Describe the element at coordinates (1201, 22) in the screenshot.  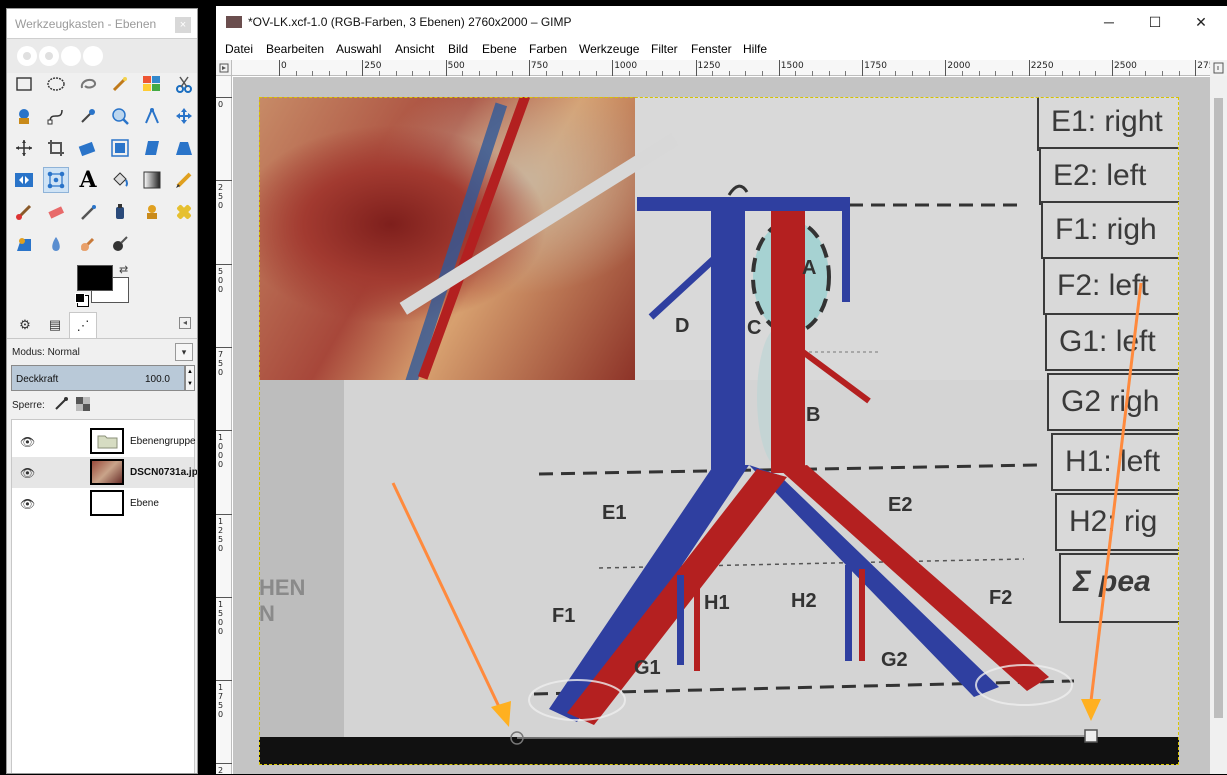
I see `close-button: ✕` at that location.